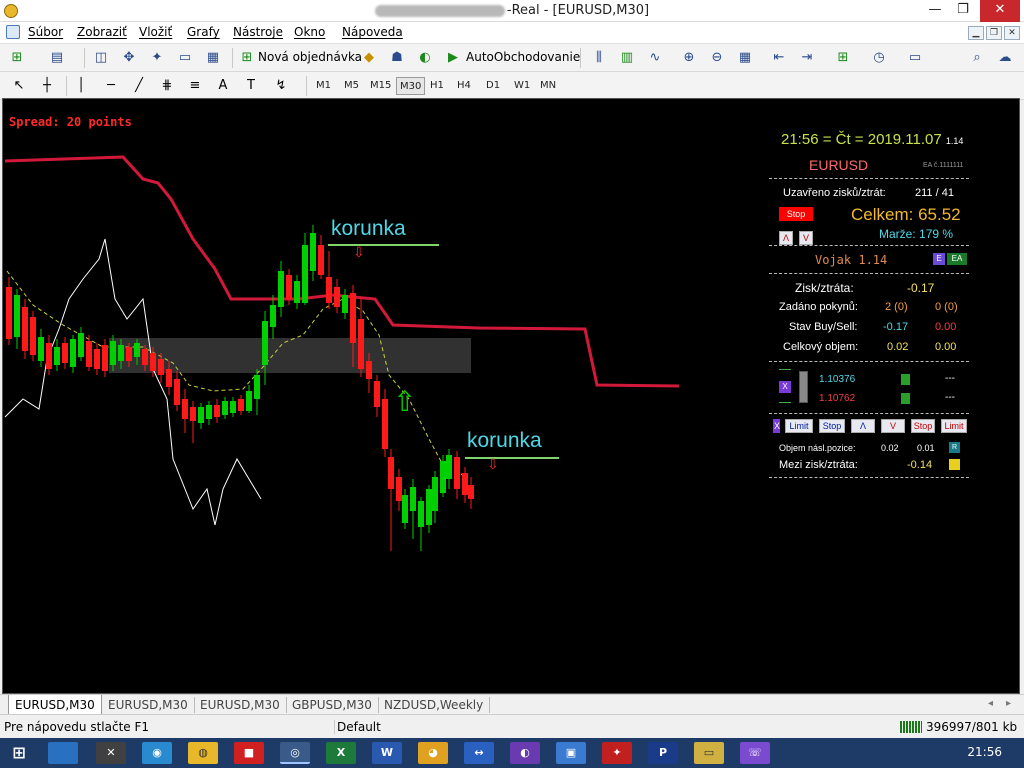 The height and width of the screenshot is (768, 1024). What do you see at coordinates (843, 58) in the screenshot?
I see `indicators-icon: ⊞` at bounding box center [843, 58].